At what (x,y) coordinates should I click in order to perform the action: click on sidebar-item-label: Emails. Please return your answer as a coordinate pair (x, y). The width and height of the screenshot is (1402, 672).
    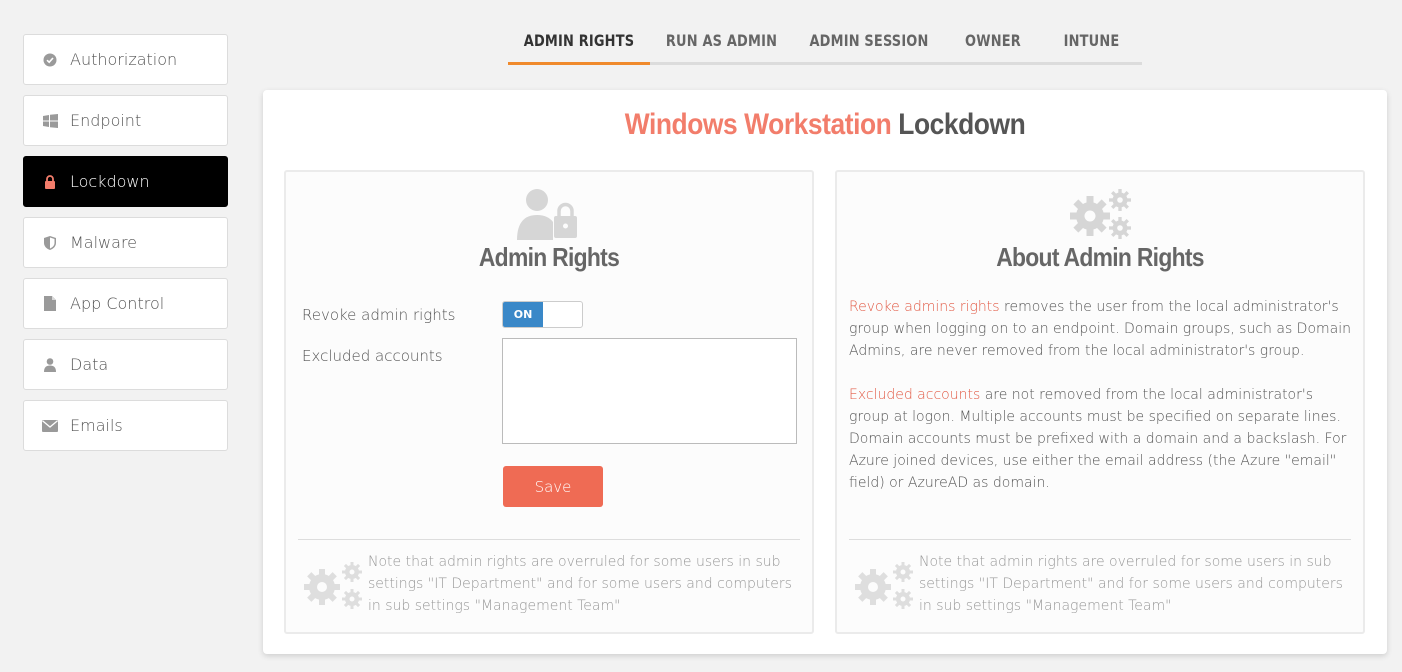
    Looking at the image, I should click on (96, 425).